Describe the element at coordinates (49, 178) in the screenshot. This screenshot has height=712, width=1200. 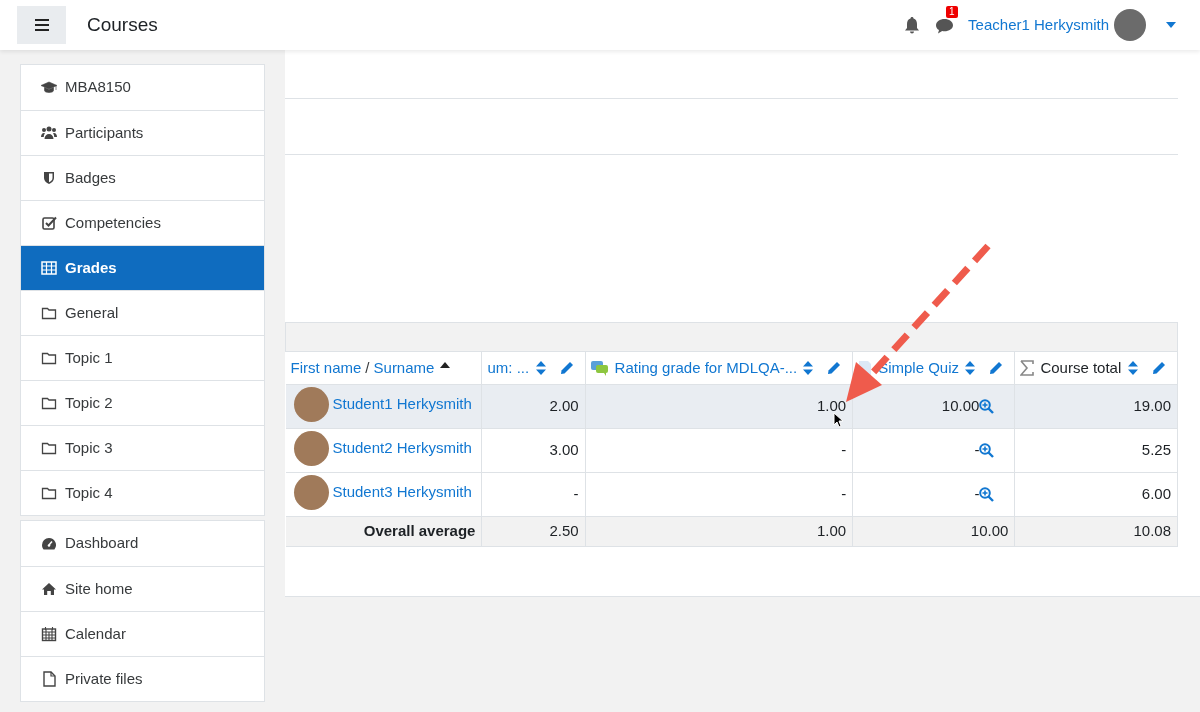
I see `shield-icon` at that location.